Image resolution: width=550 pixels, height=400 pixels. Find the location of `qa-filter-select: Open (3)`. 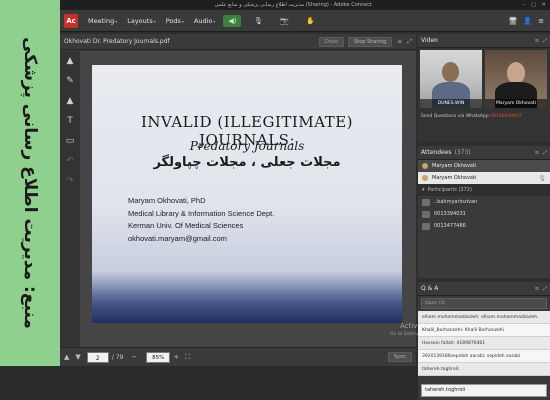

qa-filter-select: Open (3) is located at coordinates (484, 303).